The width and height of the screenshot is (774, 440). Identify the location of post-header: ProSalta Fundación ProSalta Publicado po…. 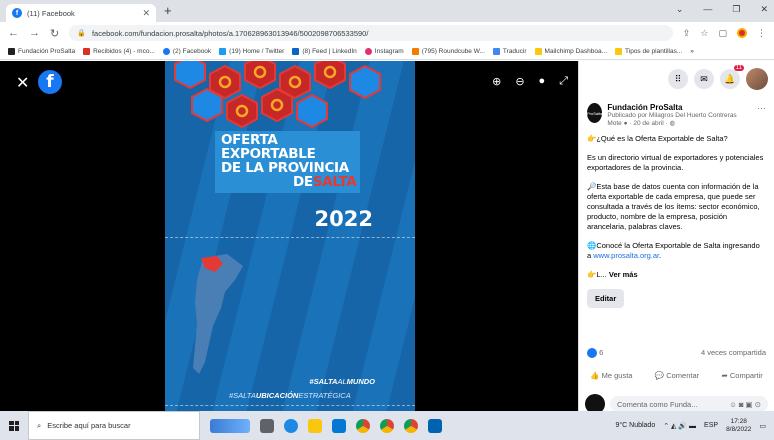
(676, 115).